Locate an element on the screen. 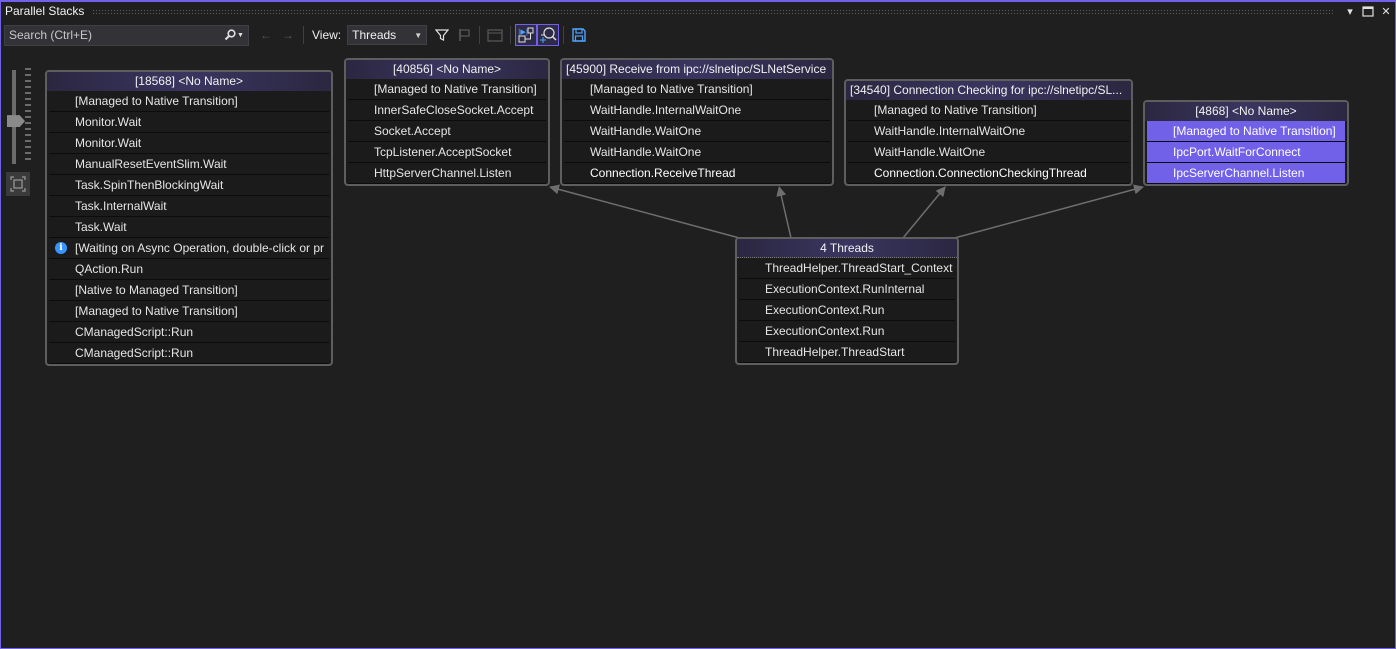 The image size is (1396, 649). stack-frame-row: Connection.ReceiveThread is located at coordinates (697, 173).